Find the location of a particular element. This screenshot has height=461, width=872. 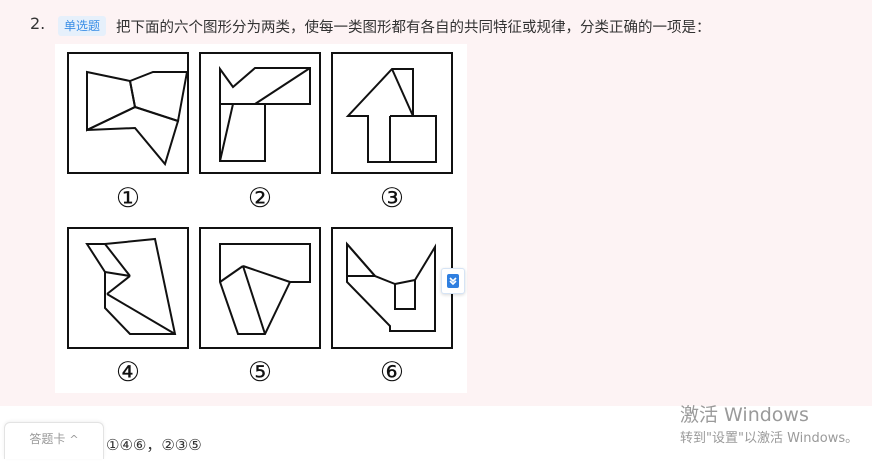

answer-card-tab: 答题卡 ^ is located at coordinates (54, 440).